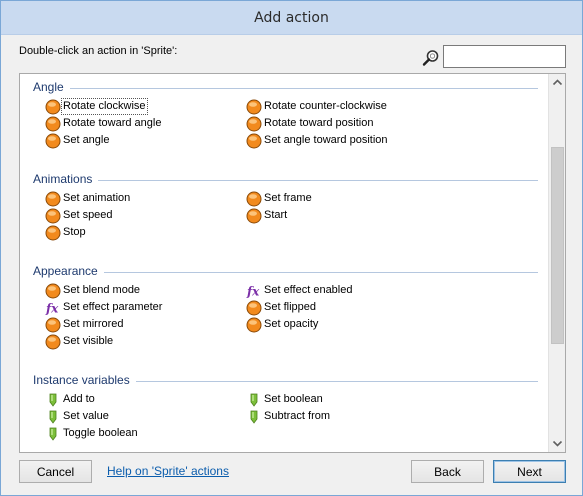 This screenshot has height=496, width=583. I want to click on action-label: Set speed, so click(88, 215).